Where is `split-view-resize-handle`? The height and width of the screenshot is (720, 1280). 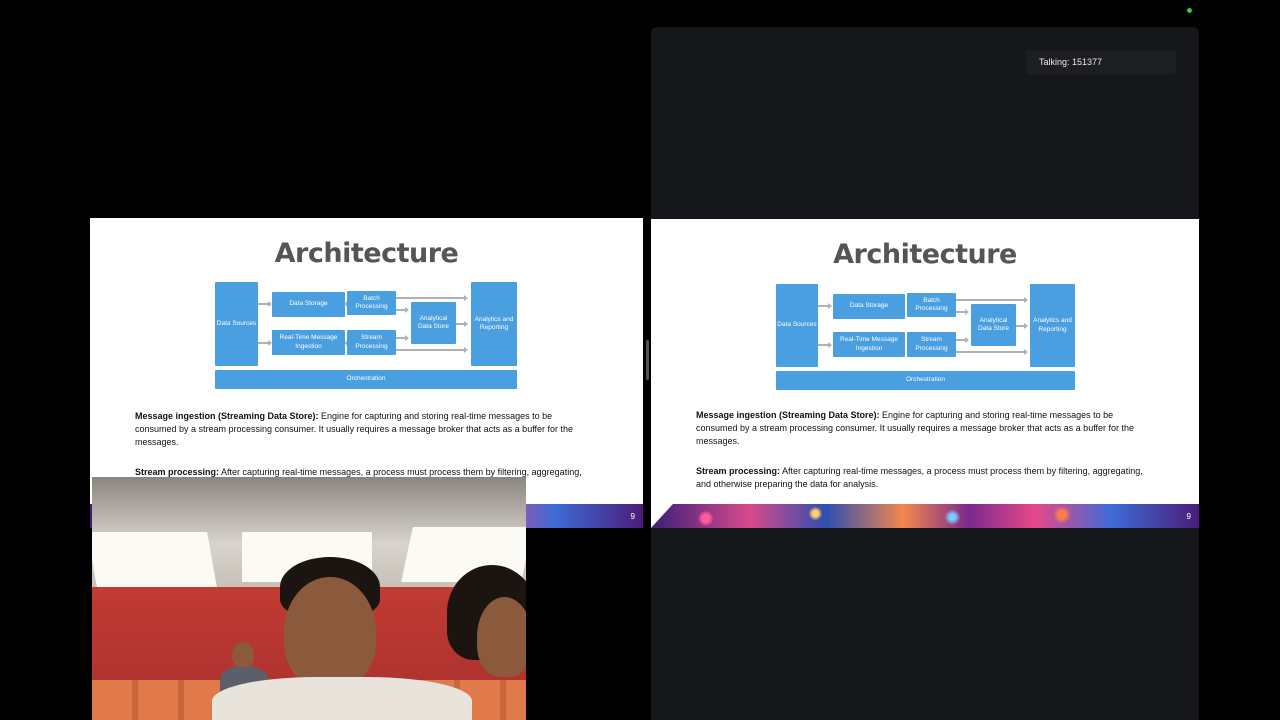 split-view-resize-handle is located at coordinates (647, 360).